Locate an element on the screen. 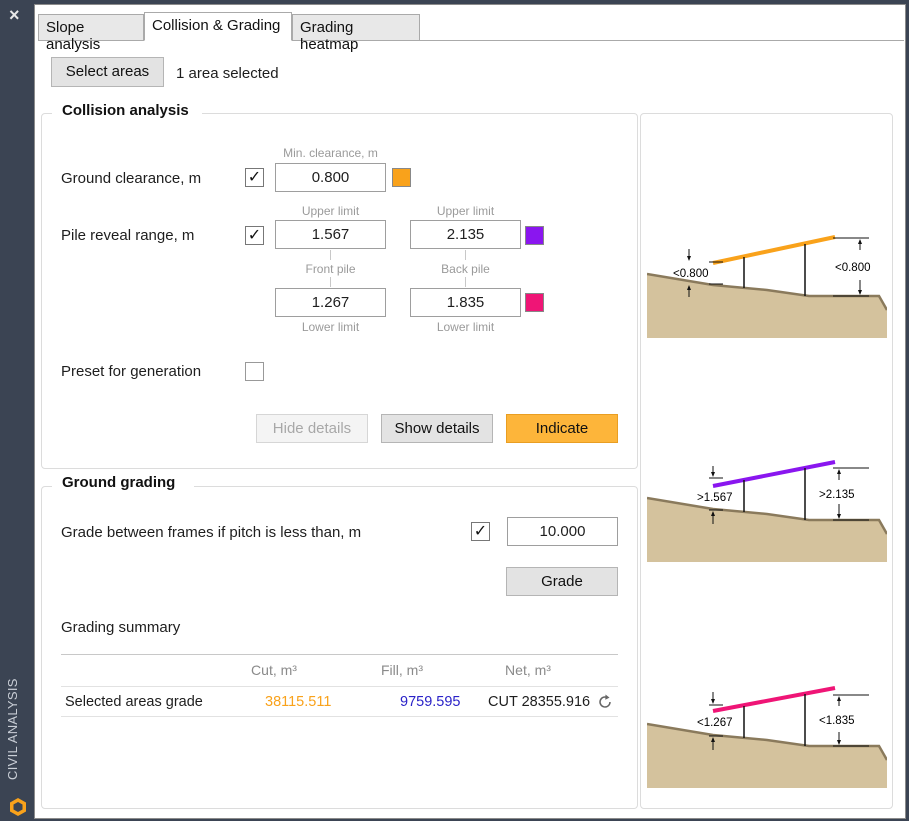 The height and width of the screenshot is (821, 909). upper-limit-back-caption: Upper limit is located at coordinates (465, 211).